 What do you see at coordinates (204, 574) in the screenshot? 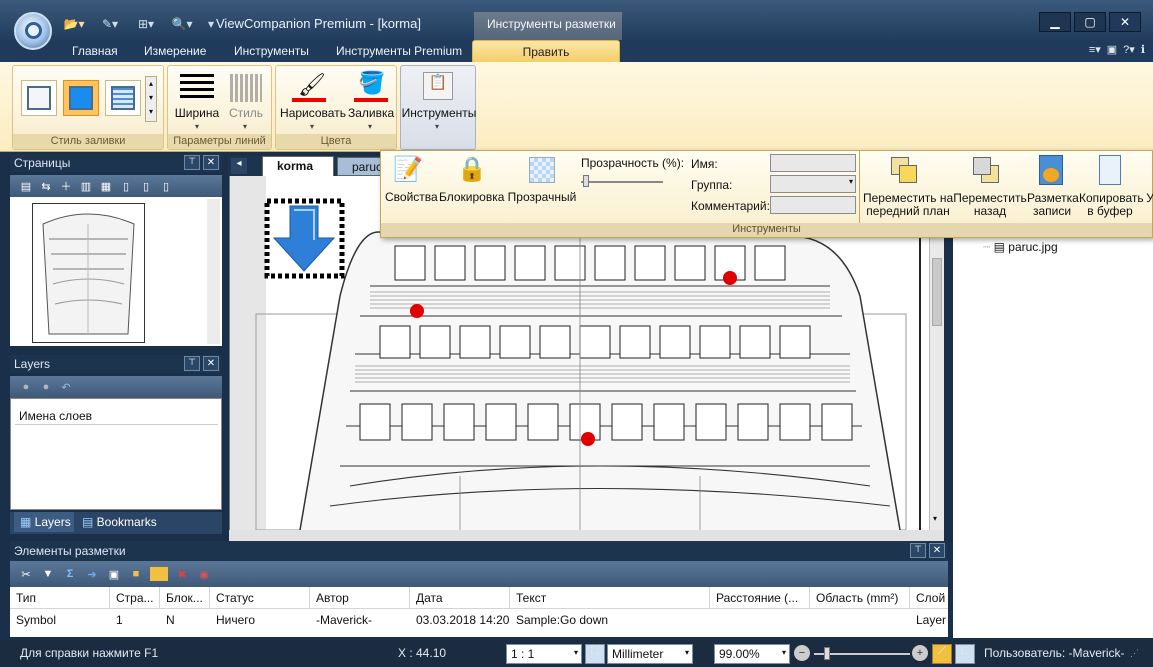
I see `layers-icon: ◉` at bounding box center [204, 574].